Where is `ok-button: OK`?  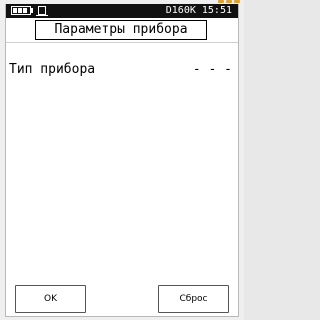
ok-button: OK is located at coordinates (50, 299).